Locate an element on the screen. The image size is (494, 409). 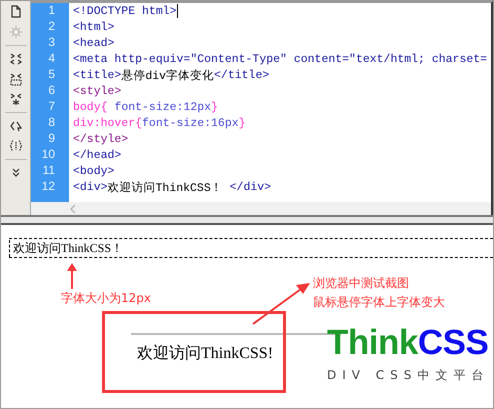
enlarged-welcome-text: 欢迎访问ThinkCSS! is located at coordinates (205, 354).